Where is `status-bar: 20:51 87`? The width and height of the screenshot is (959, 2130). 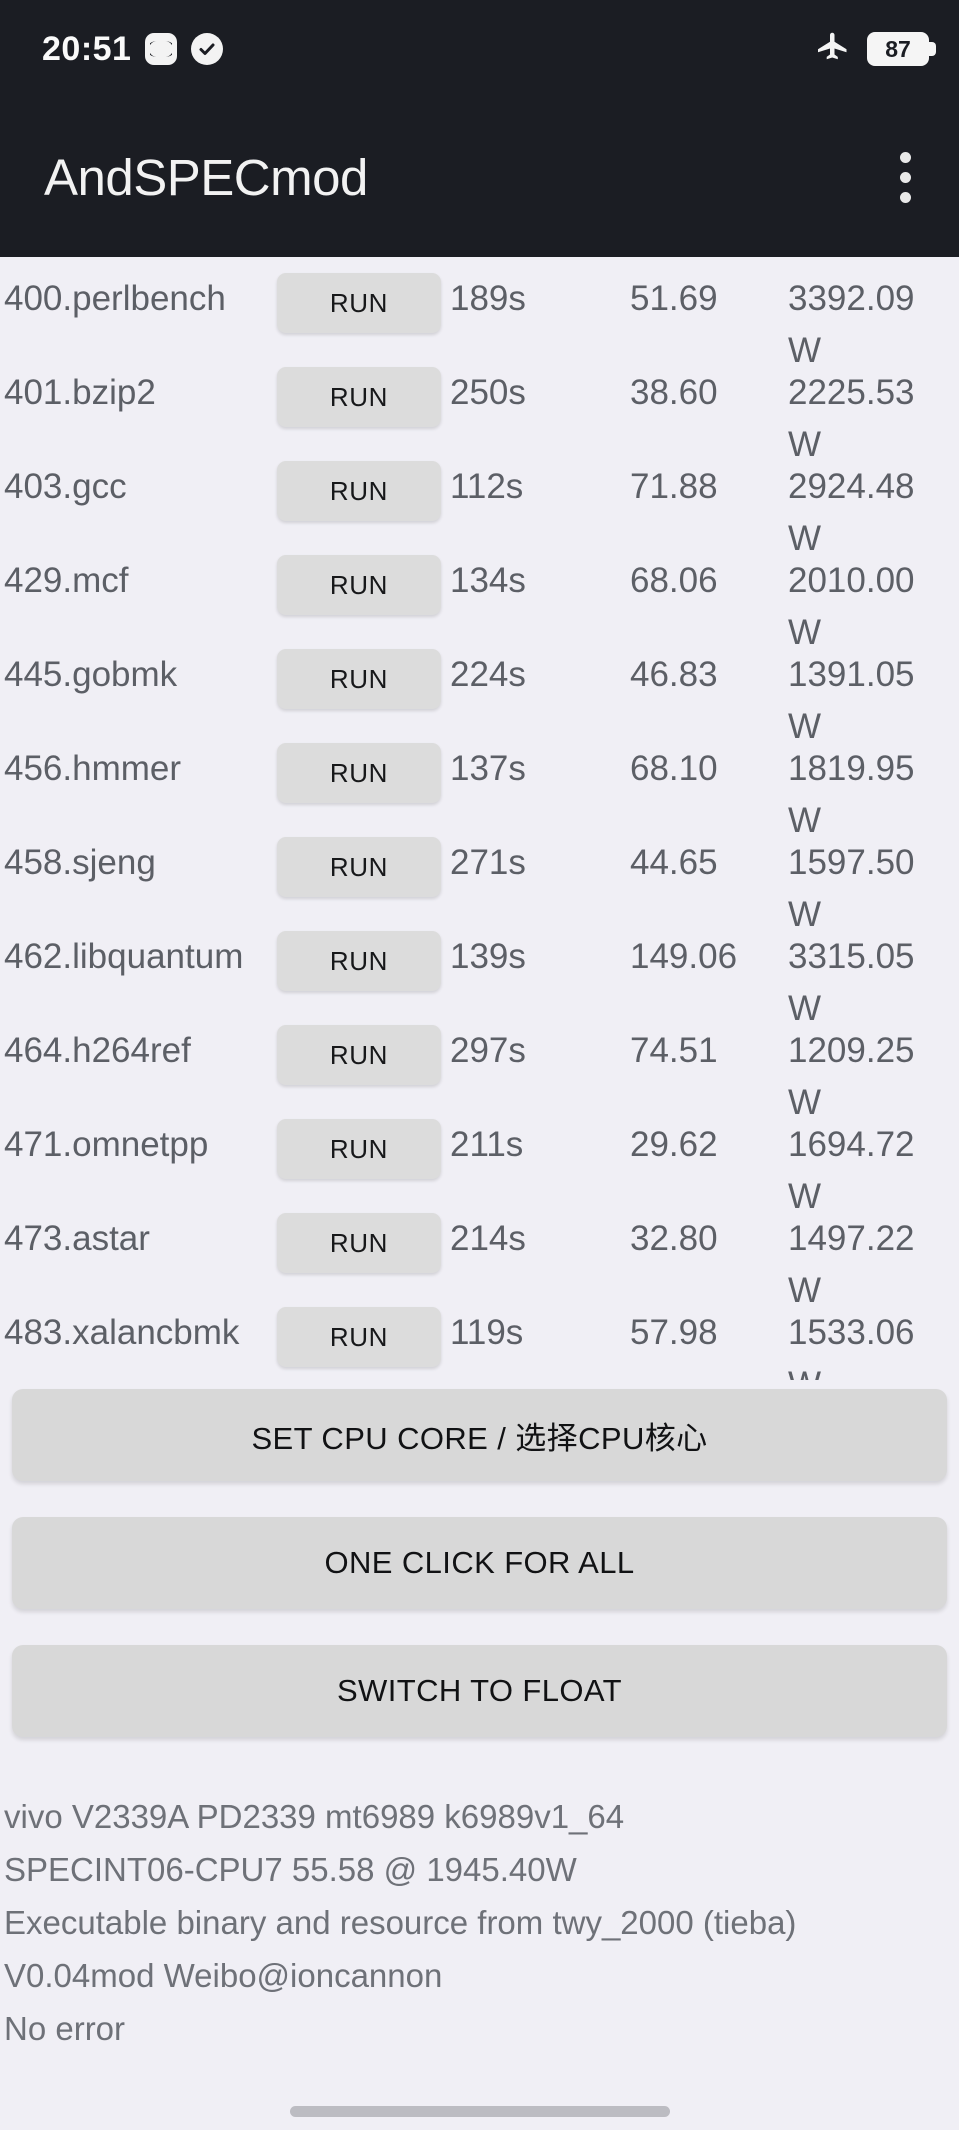
status-bar: 20:51 87 is located at coordinates (479, 49).